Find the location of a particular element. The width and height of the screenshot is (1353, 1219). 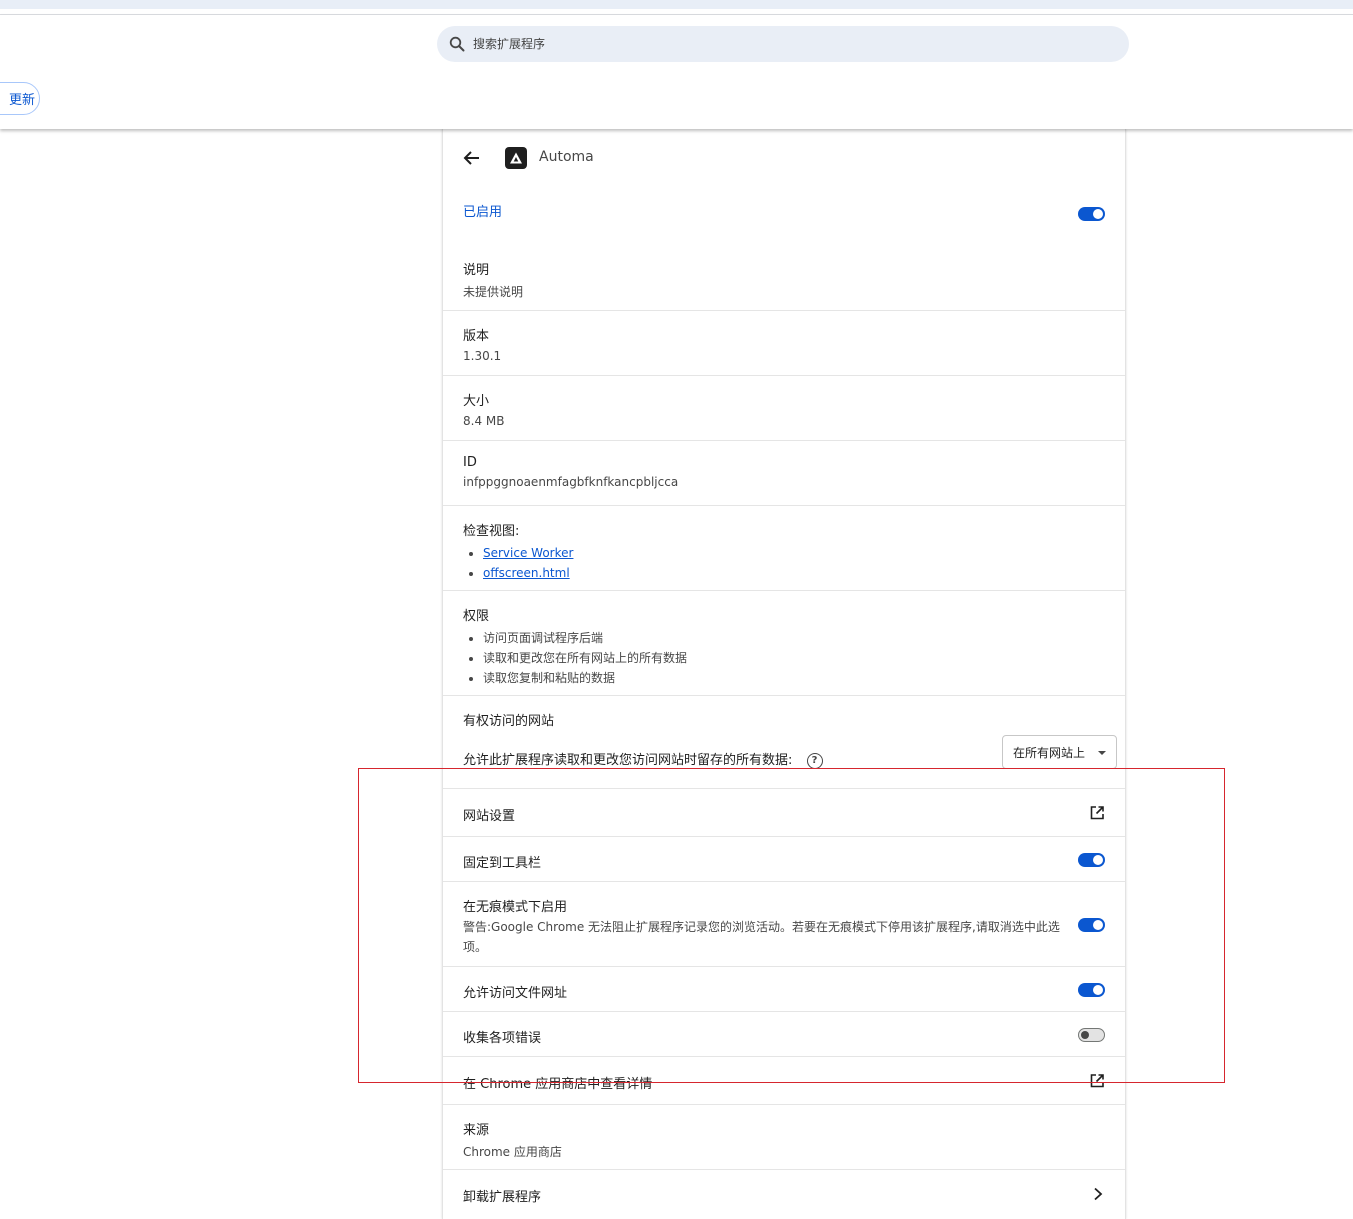

arrow-back-icon is located at coordinates (472, 158).